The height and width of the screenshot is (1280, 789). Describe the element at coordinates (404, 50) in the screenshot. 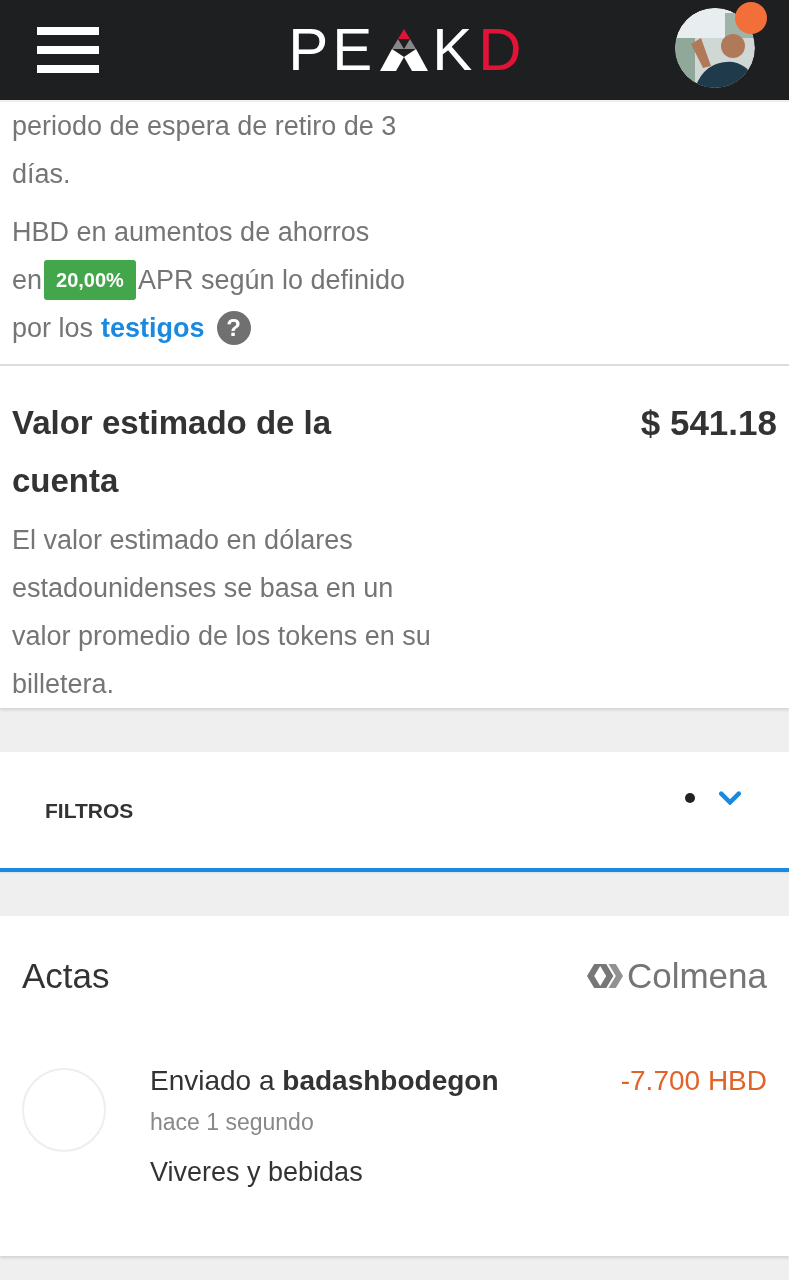

I see `logo-mark-icon` at that location.